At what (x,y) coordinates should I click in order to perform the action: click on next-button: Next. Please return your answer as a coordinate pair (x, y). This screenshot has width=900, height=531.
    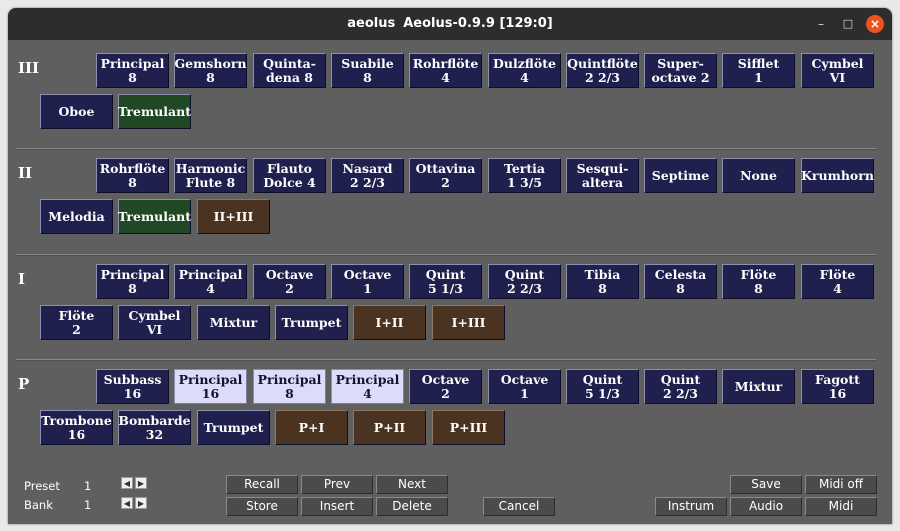
    Looking at the image, I should click on (412, 484).